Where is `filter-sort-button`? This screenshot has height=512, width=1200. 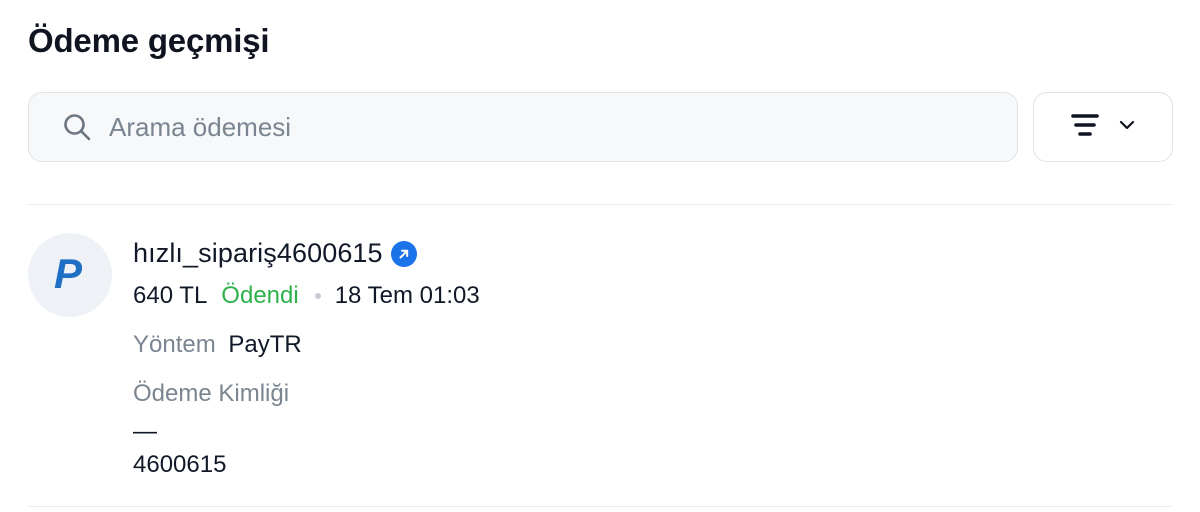 filter-sort-button is located at coordinates (1103, 127).